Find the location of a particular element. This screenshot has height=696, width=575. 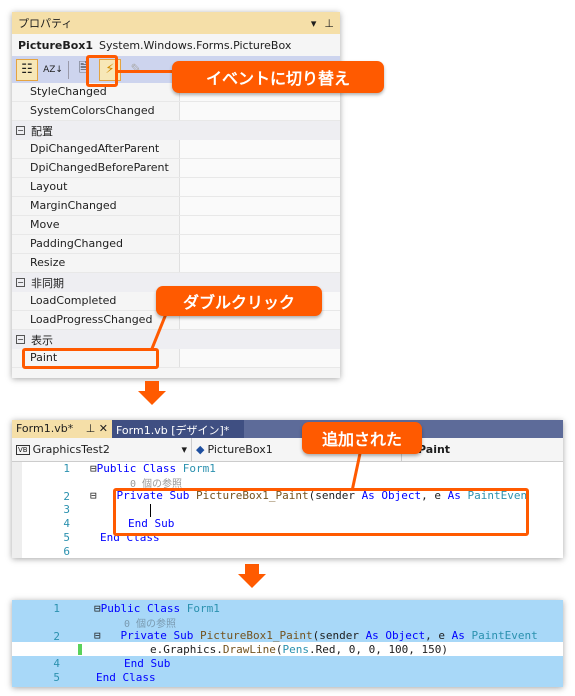

event-name: Move is located at coordinates (96, 225).